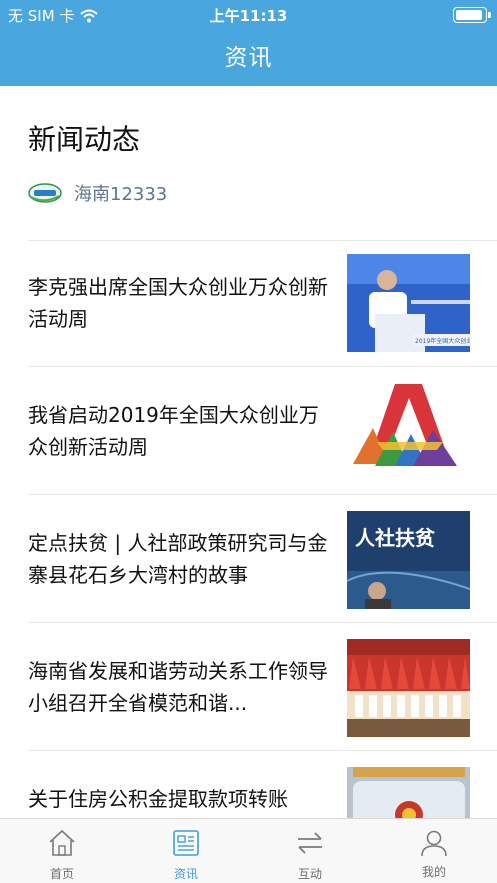 The width and height of the screenshot is (497, 883). What do you see at coordinates (178, 303) in the screenshot?
I see `news-title: 李克强出席全国大众创业万众创新活动周` at bounding box center [178, 303].